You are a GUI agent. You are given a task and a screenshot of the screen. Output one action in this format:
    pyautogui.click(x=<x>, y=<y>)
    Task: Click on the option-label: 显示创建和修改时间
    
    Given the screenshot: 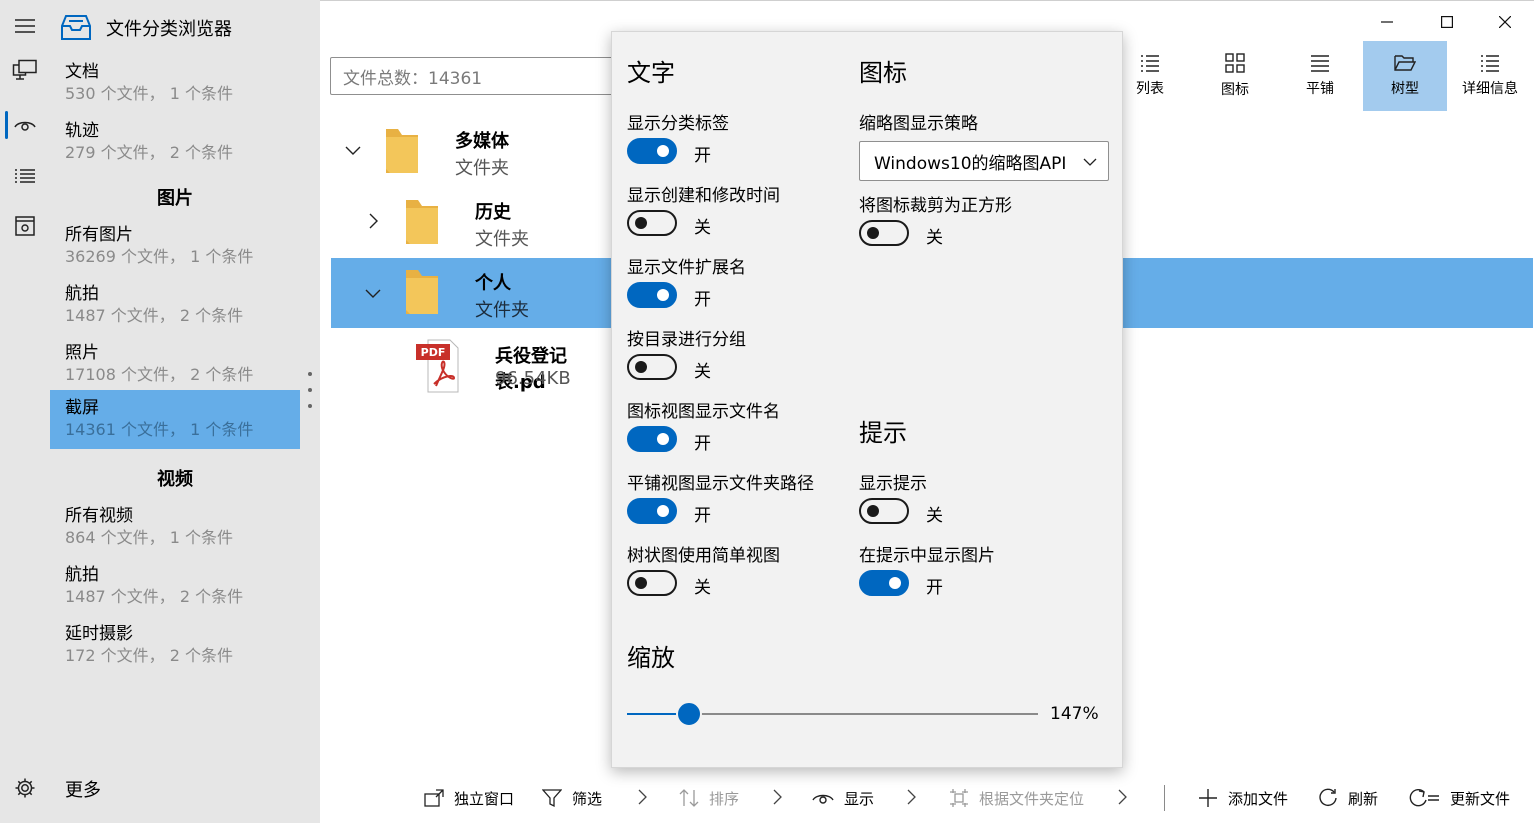 What is the action you would take?
    pyautogui.click(x=703, y=196)
    